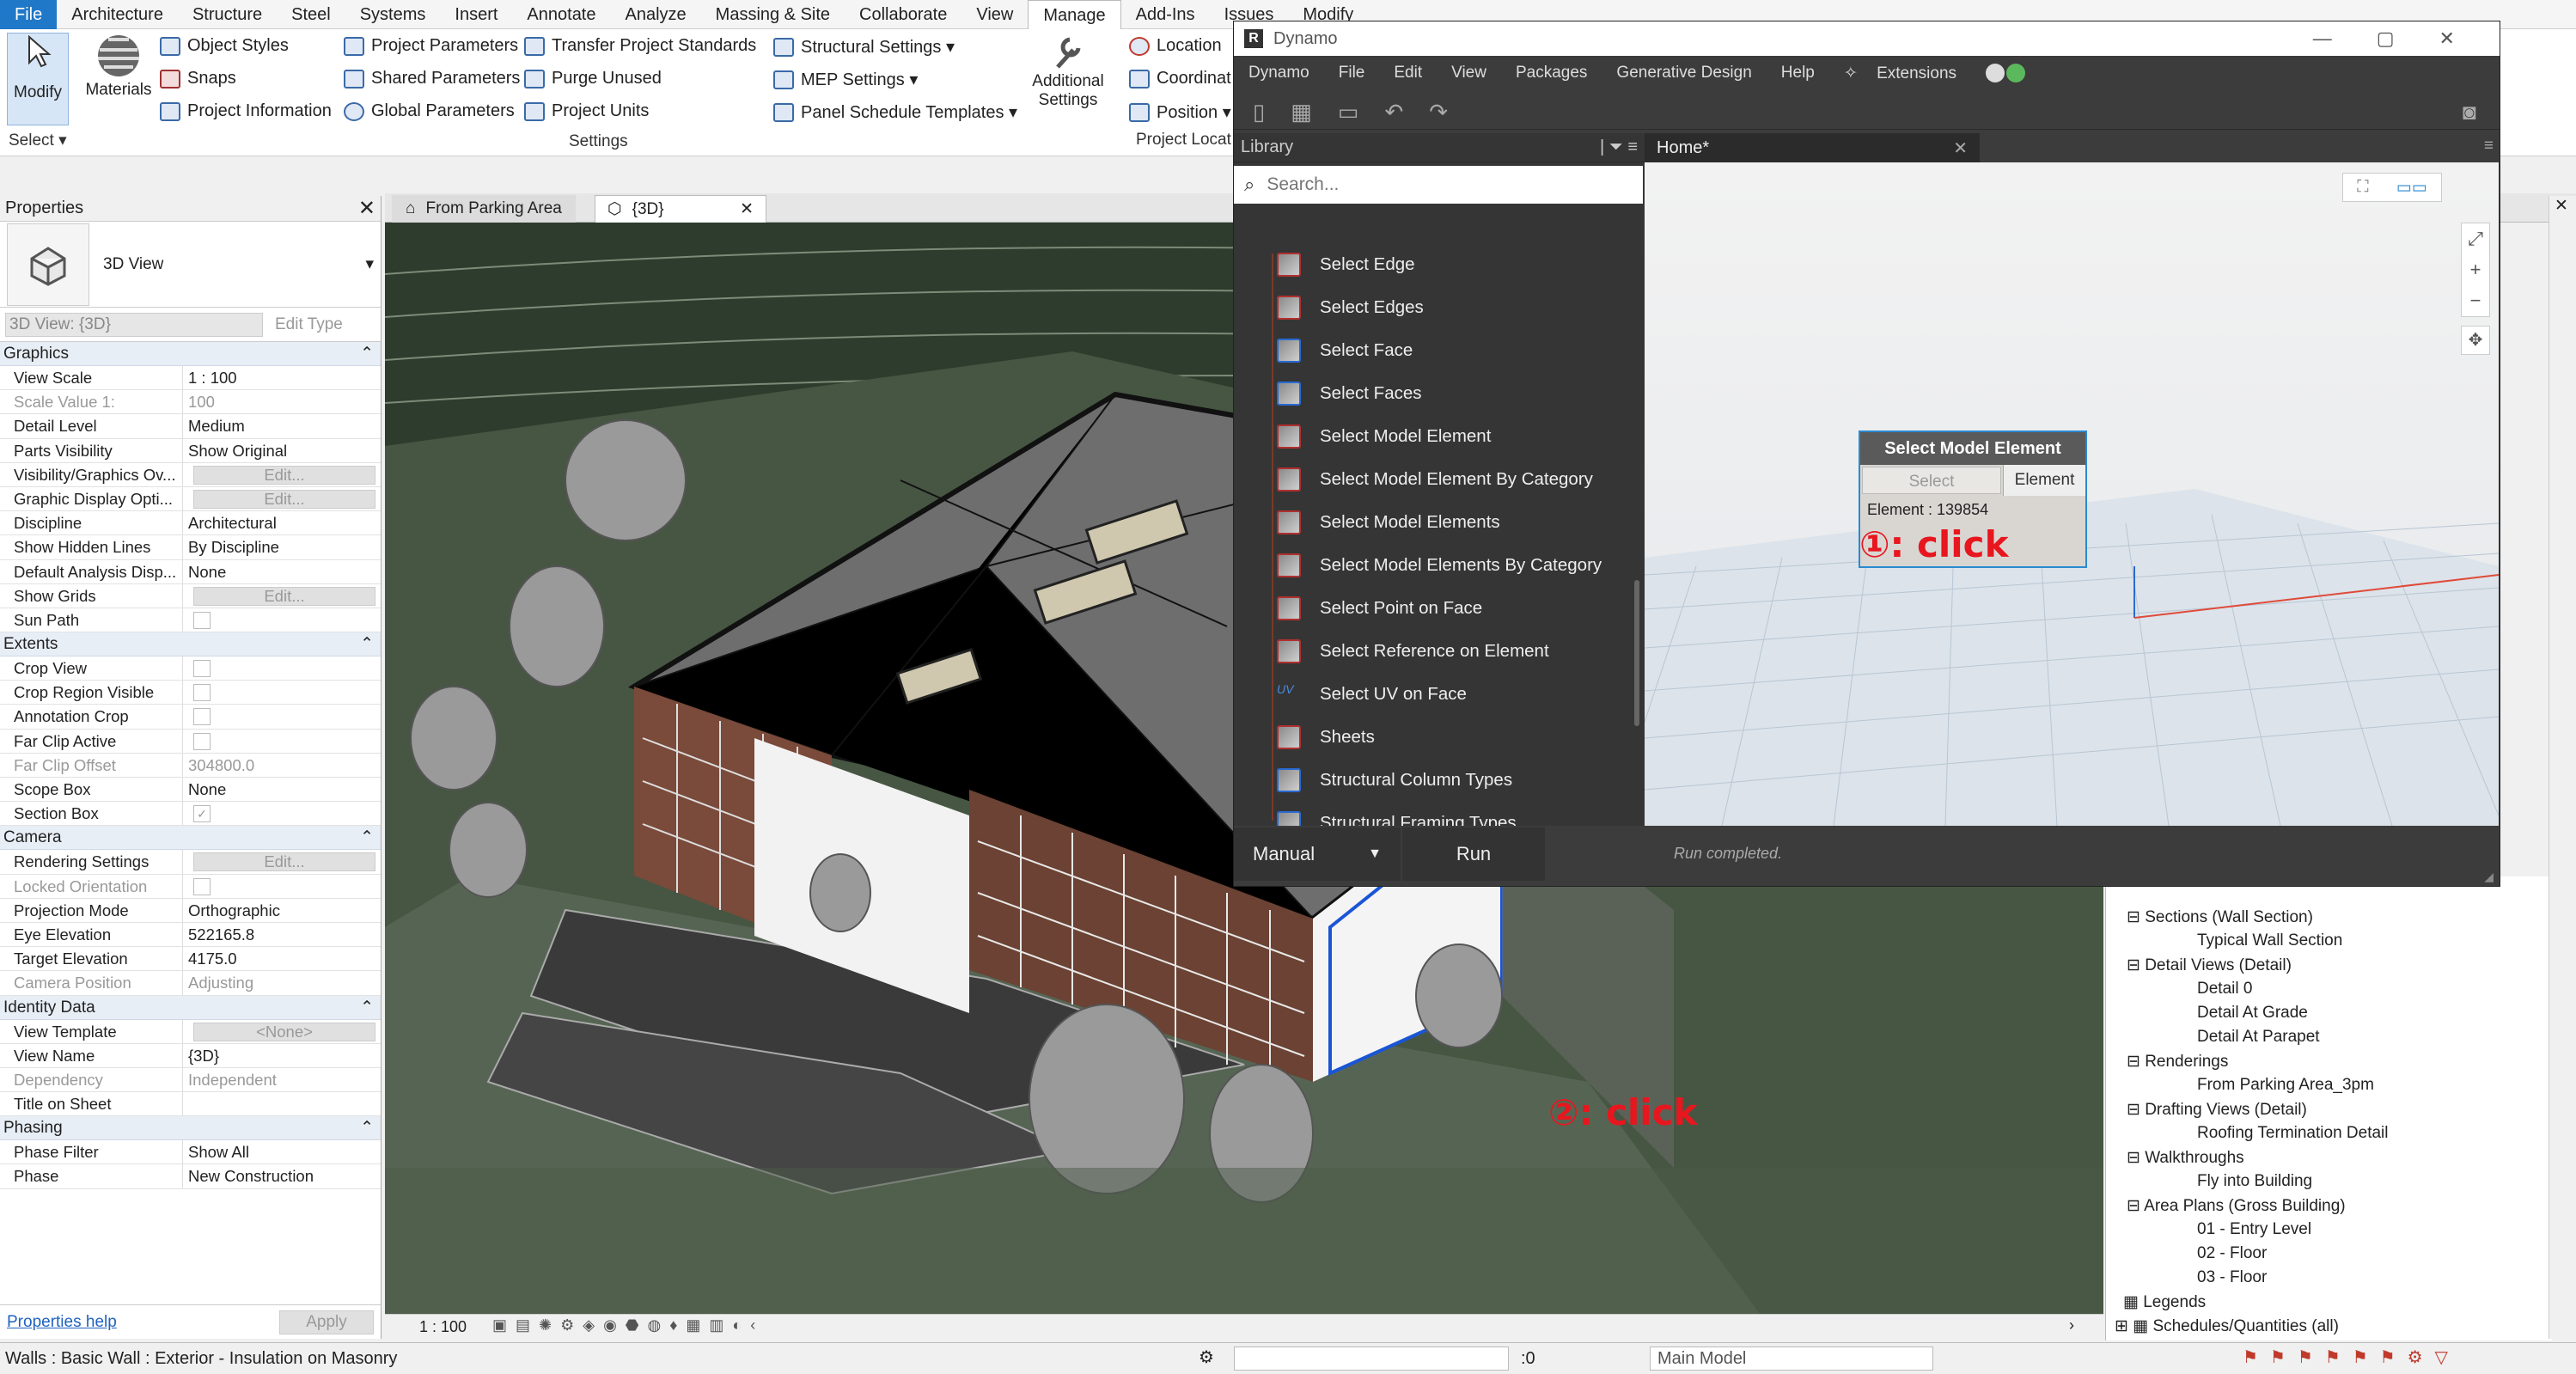 The width and height of the screenshot is (2576, 1374). I want to click on library-item-select-model-element-by-category: Select Model Element By Category, so click(1435, 479).